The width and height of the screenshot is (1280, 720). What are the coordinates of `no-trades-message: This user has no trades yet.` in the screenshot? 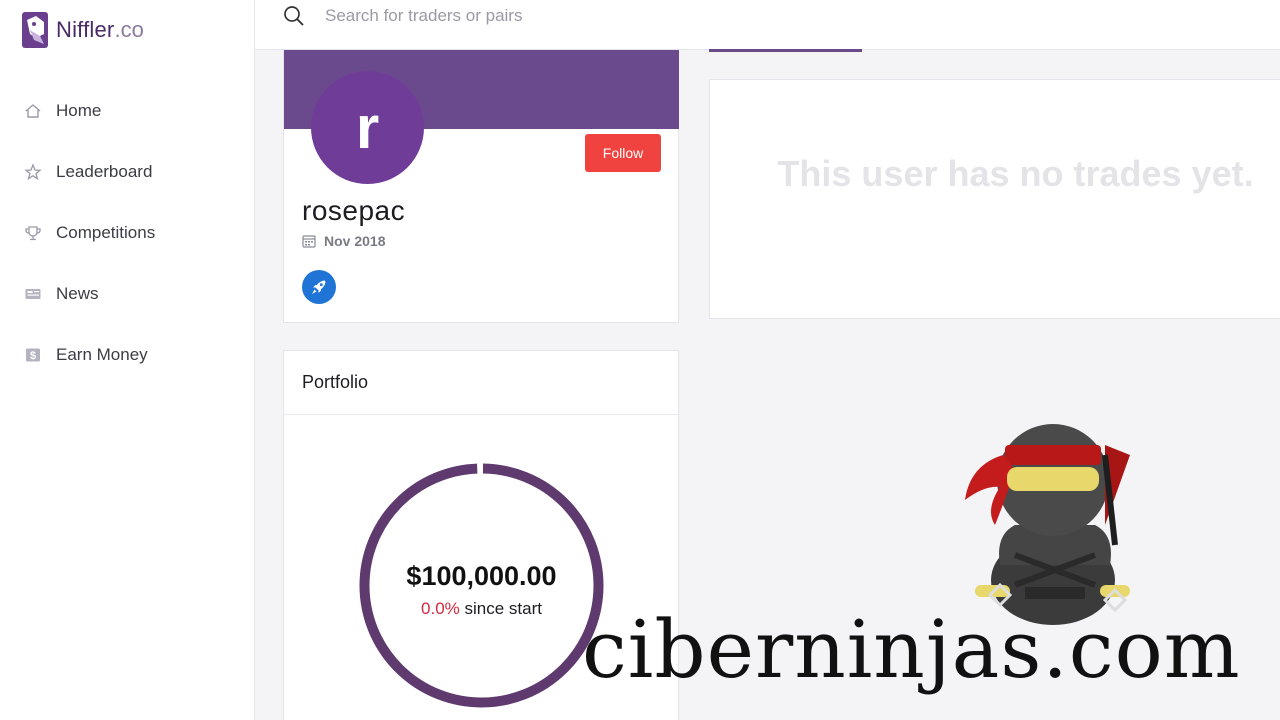 It's located at (1015, 173).